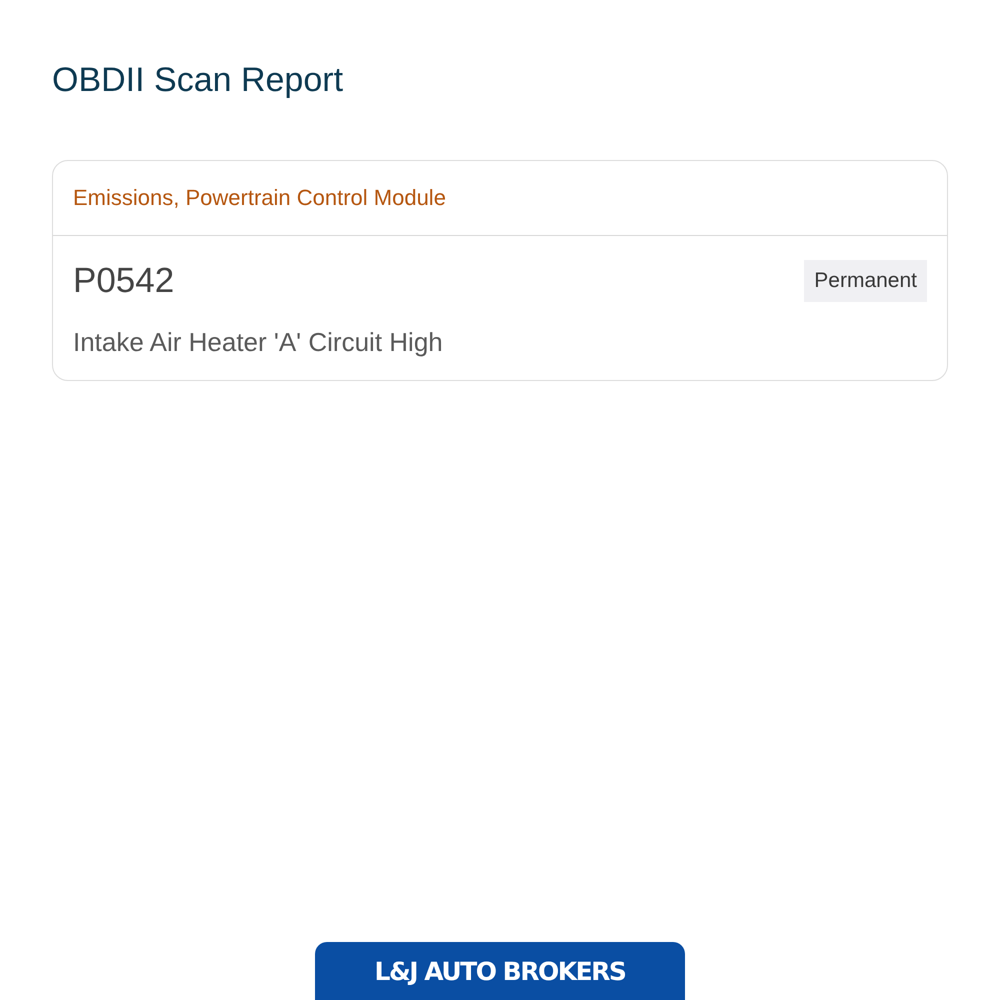 The width and height of the screenshot is (1000, 1000). Describe the element at coordinates (123, 281) in the screenshot. I see `trouble-code: P0542` at that location.